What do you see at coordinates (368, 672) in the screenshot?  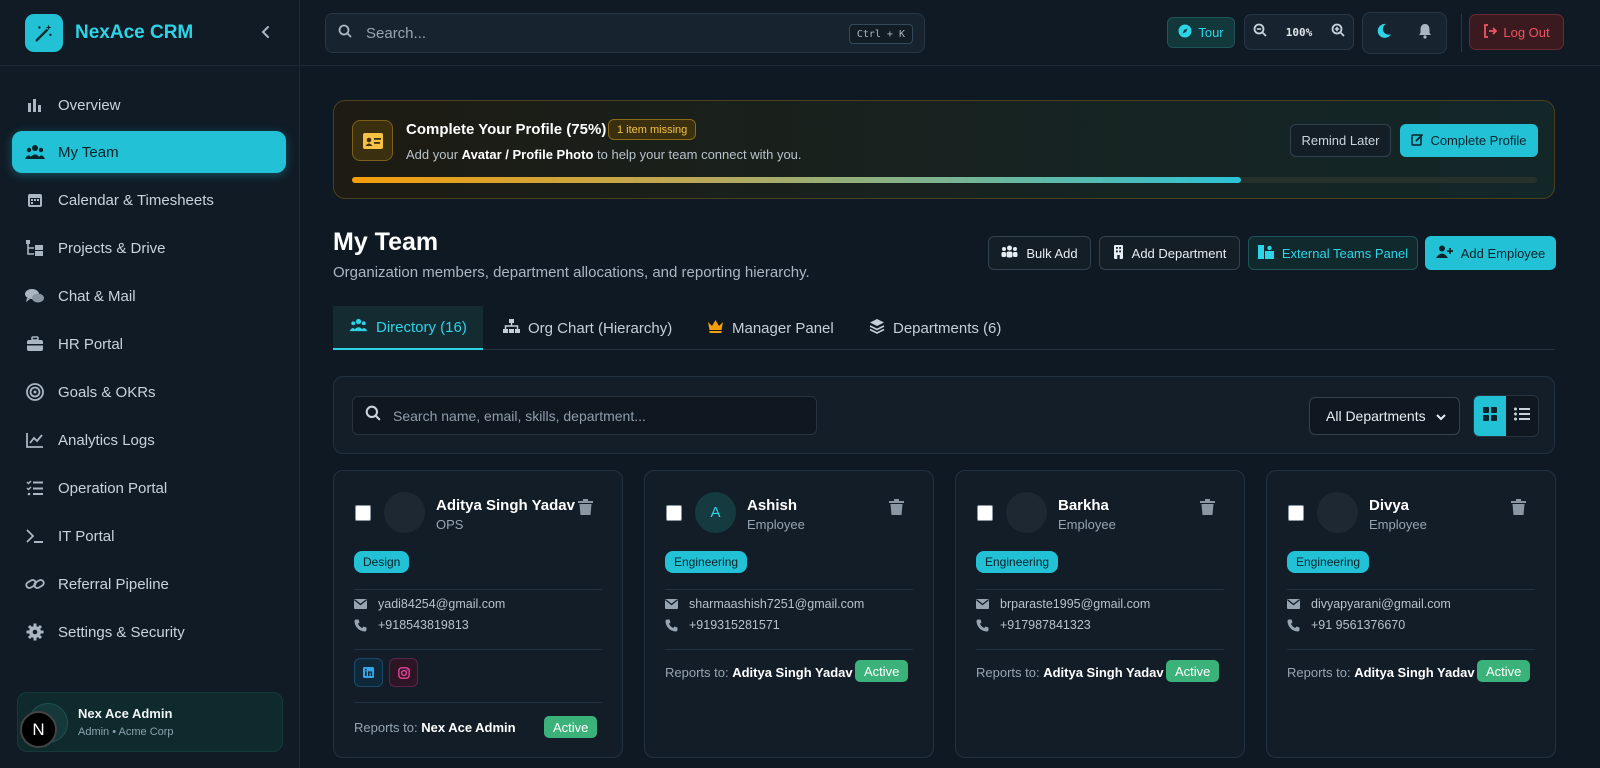 I see `linkedin-icon` at bounding box center [368, 672].